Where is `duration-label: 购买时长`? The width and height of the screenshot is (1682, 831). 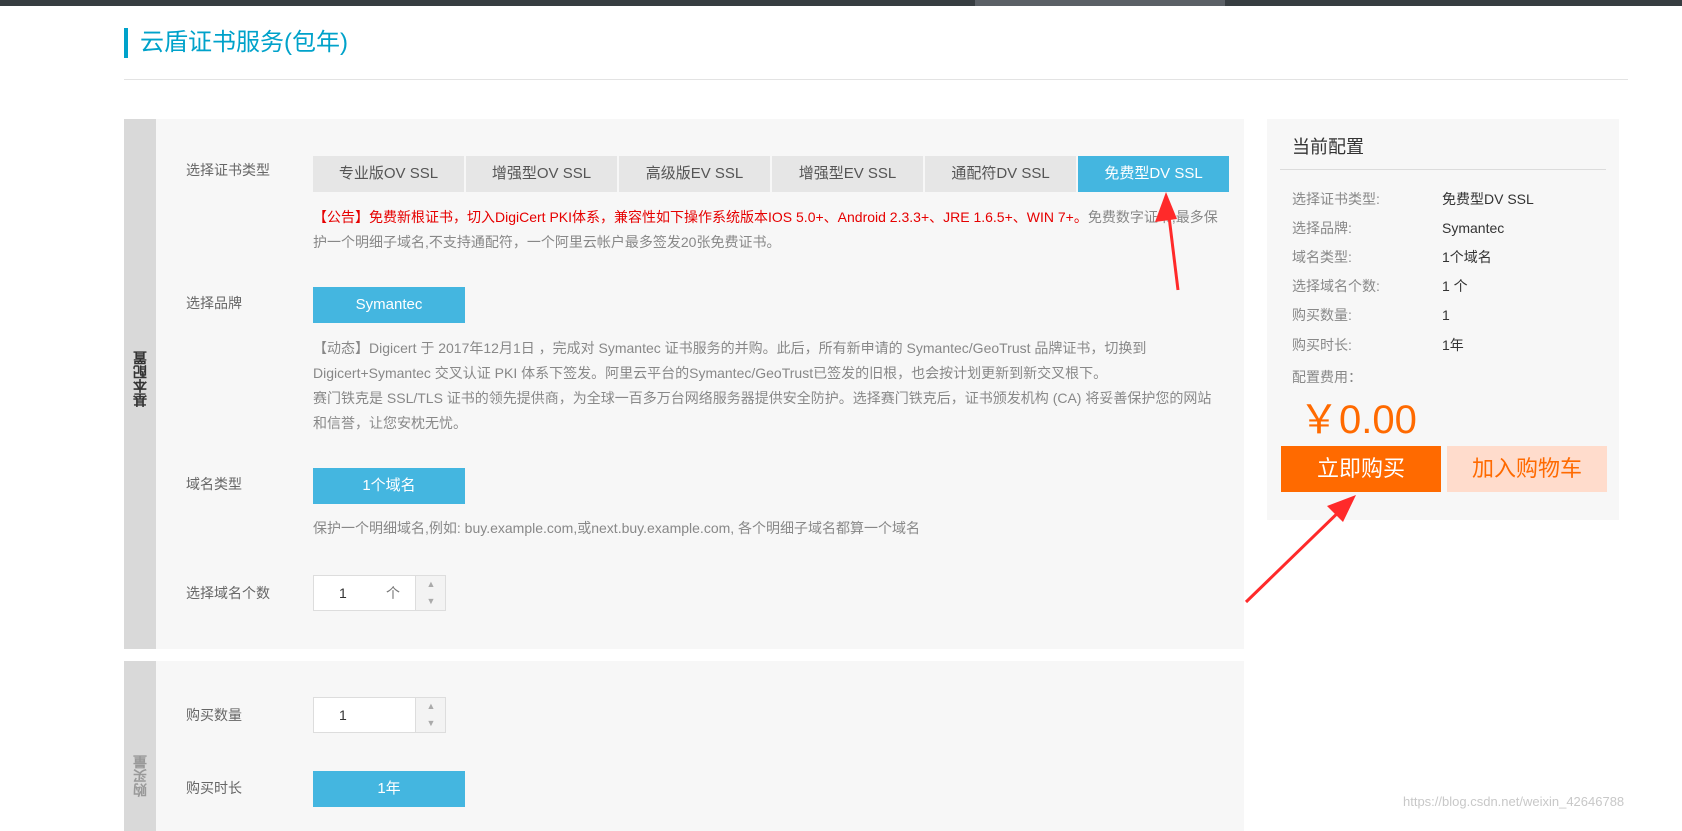 duration-label: 购买时长 is located at coordinates (214, 788).